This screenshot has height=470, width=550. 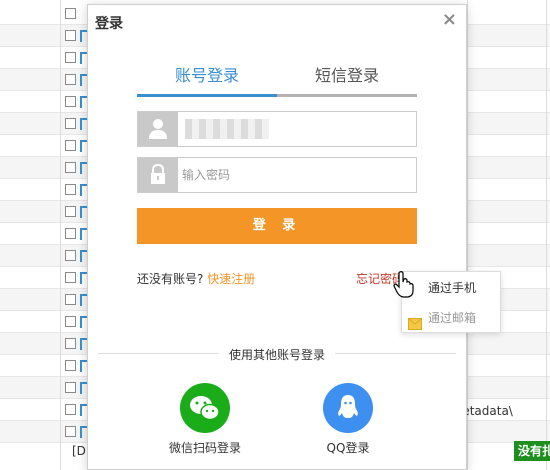 I want to click on tab-sms-login: 短信登录, so click(x=347, y=80).